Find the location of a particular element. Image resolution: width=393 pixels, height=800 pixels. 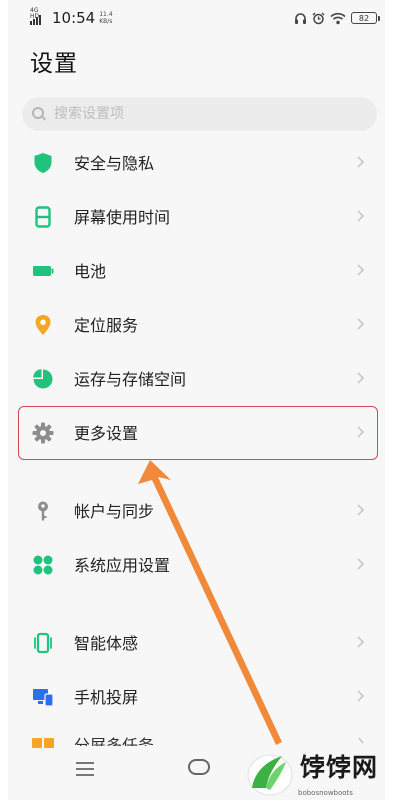

menu-item-label: 电池 is located at coordinates (90, 271).